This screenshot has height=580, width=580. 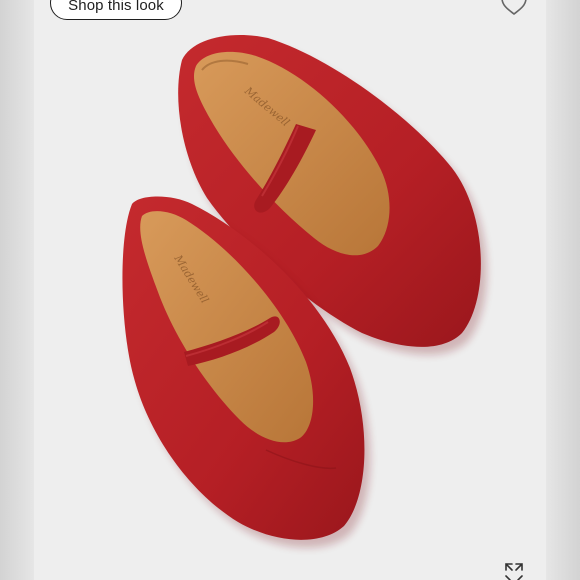 I want to click on left-blur-panel, so click(x=17, y=290).